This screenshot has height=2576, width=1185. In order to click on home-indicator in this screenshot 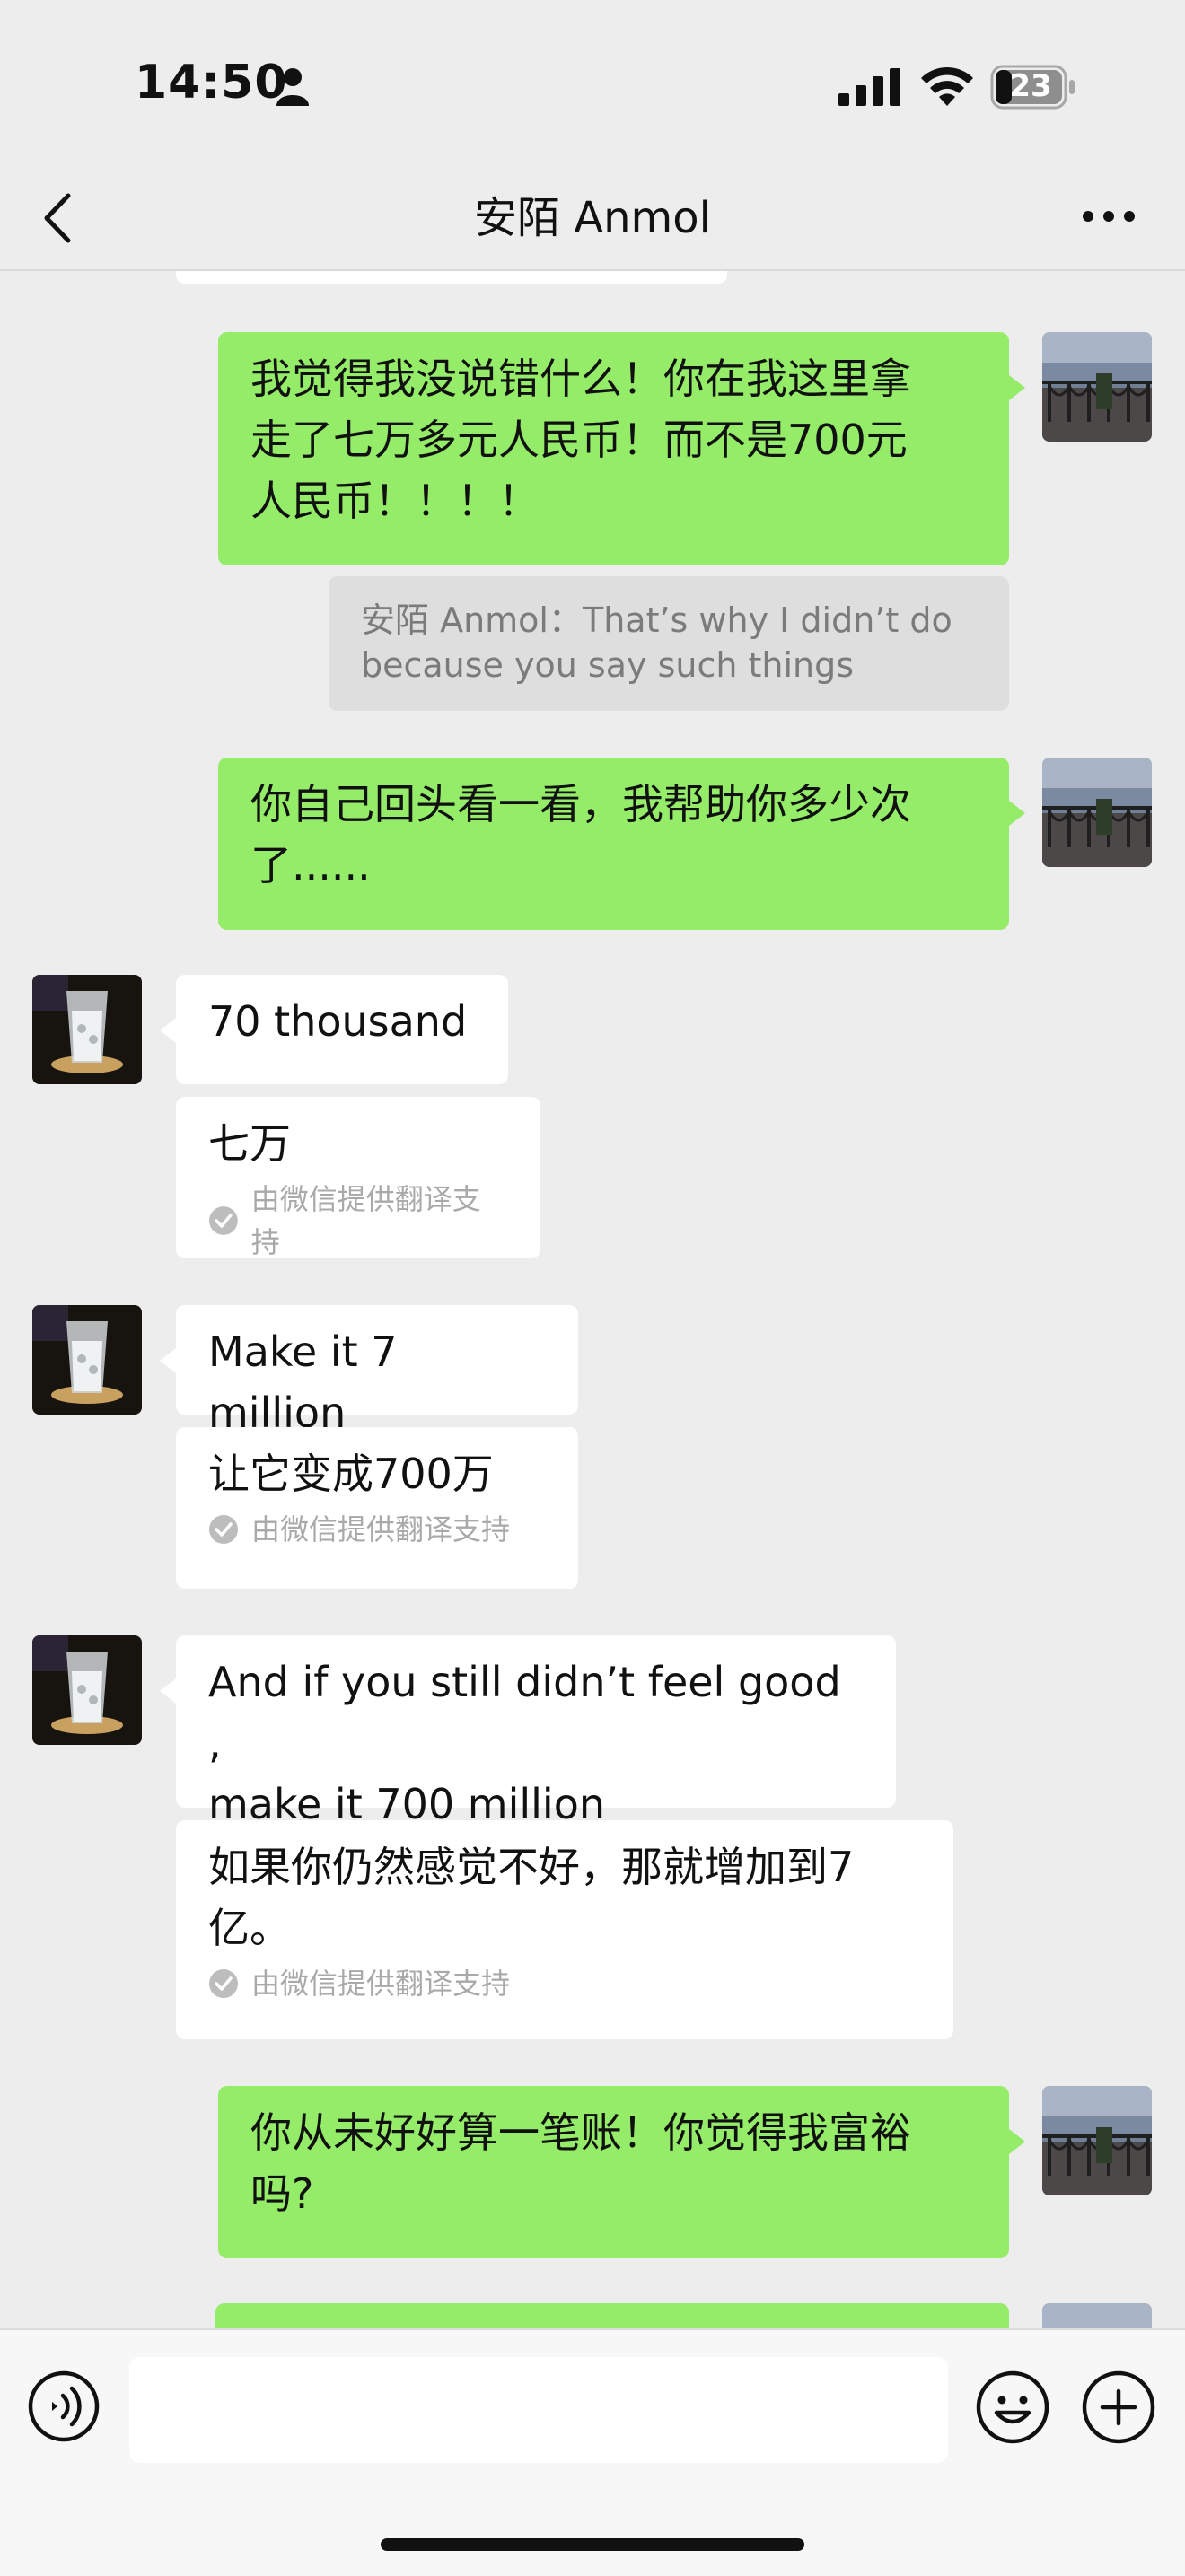, I will do `click(592, 2544)`.